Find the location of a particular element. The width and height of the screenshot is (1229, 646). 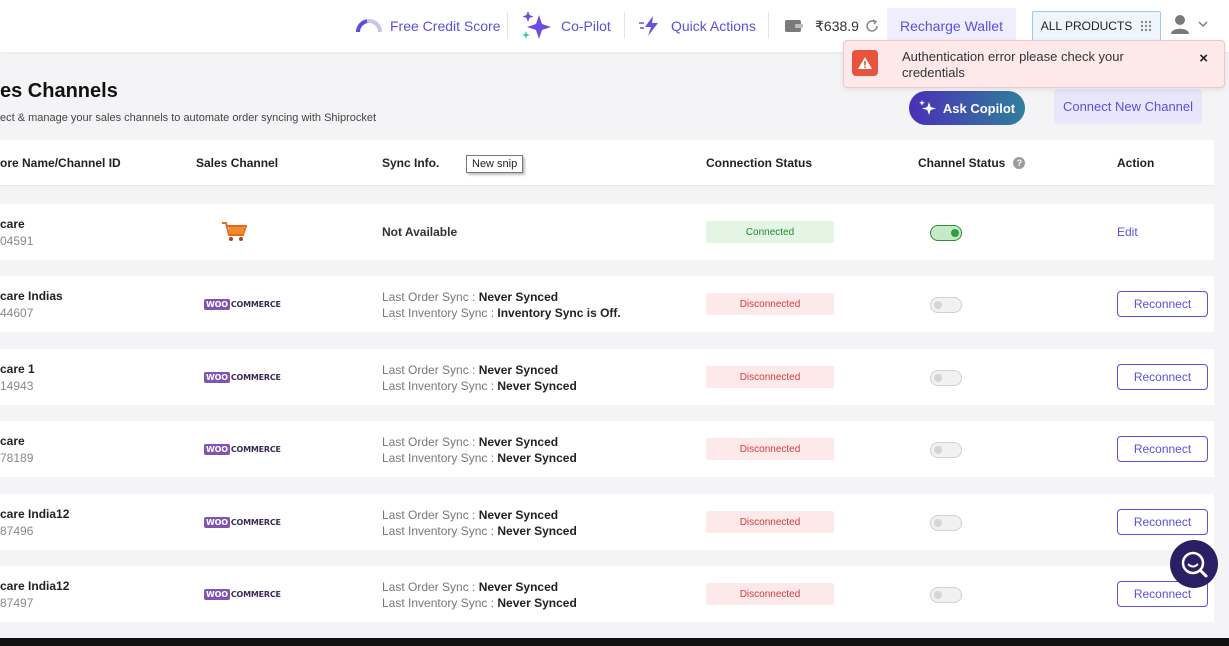

shopping-cart-icon is located at coordinates (234, 231).